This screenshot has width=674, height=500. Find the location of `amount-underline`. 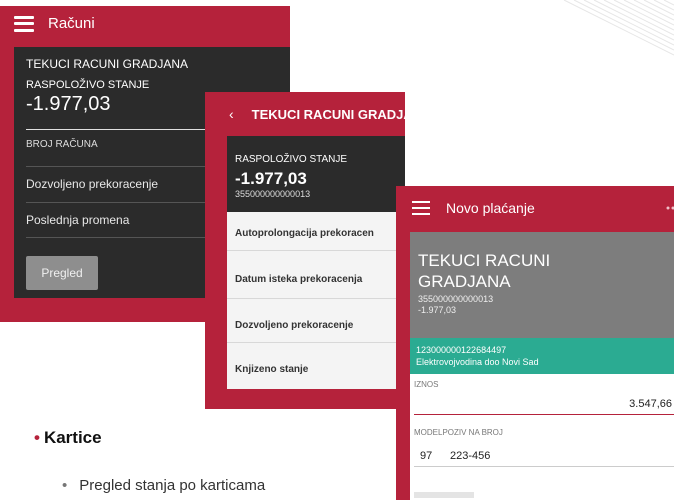

amount-underline is located at coordinates (544, 414).